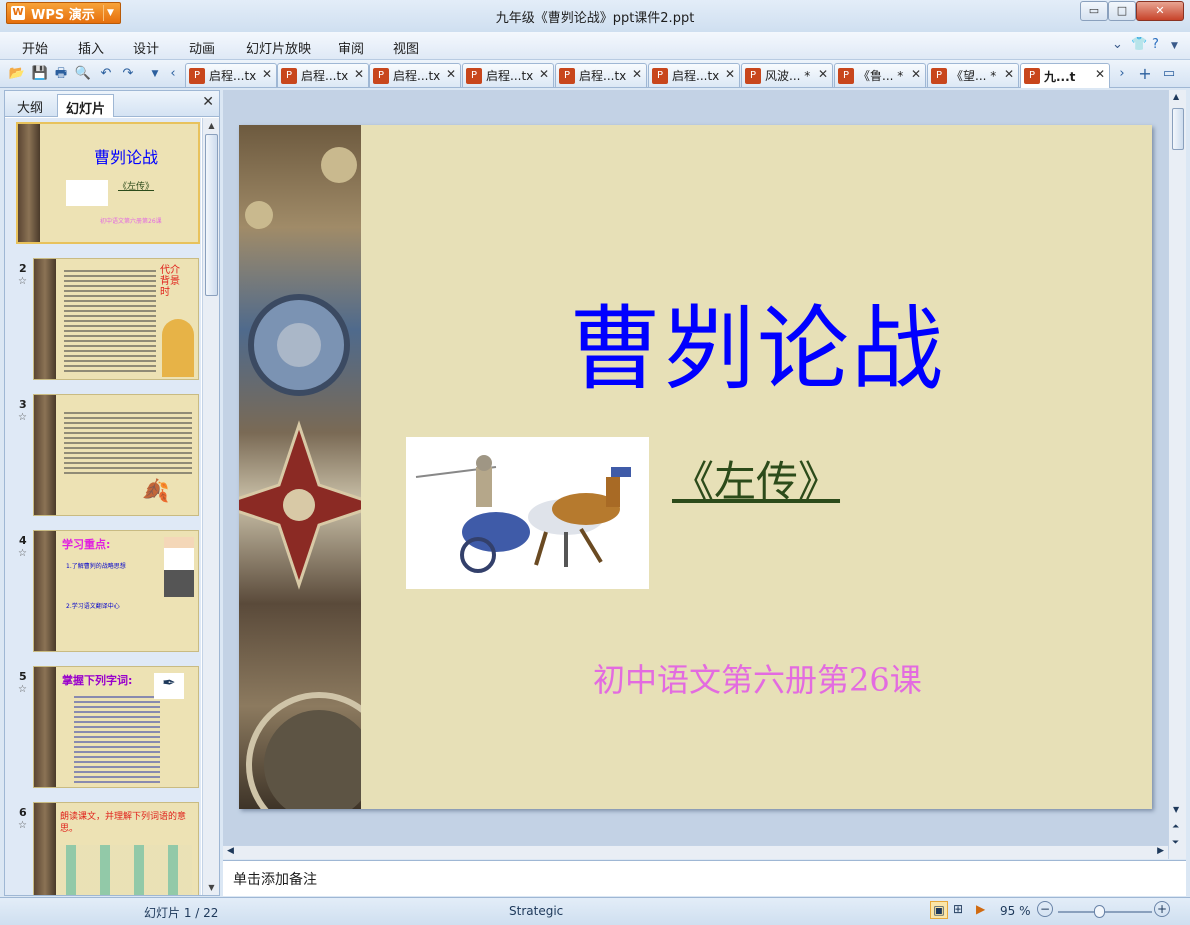 This screenshot has width=1190, height=925. I want to click on slide-thumbnail: 3 ☆ 🍂, so click(103, 457).